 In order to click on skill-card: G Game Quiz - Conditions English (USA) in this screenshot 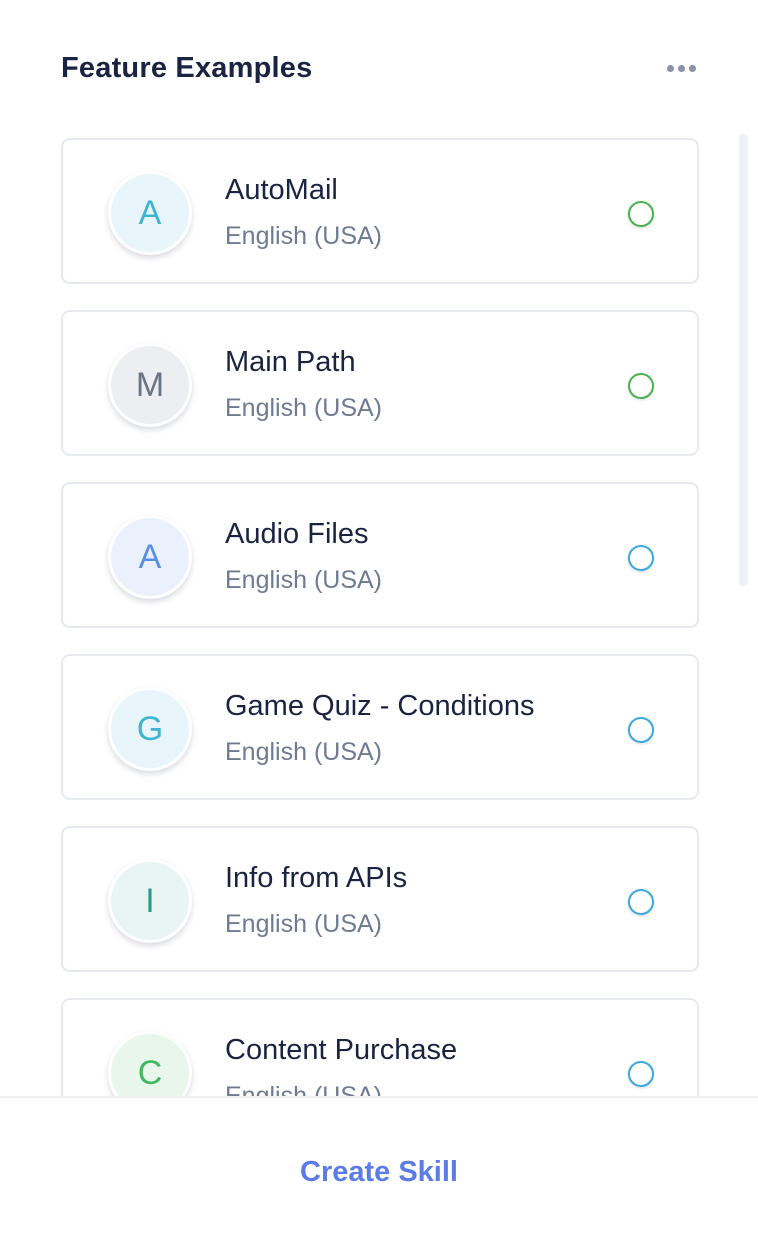, I will do `click(380, 727)`.